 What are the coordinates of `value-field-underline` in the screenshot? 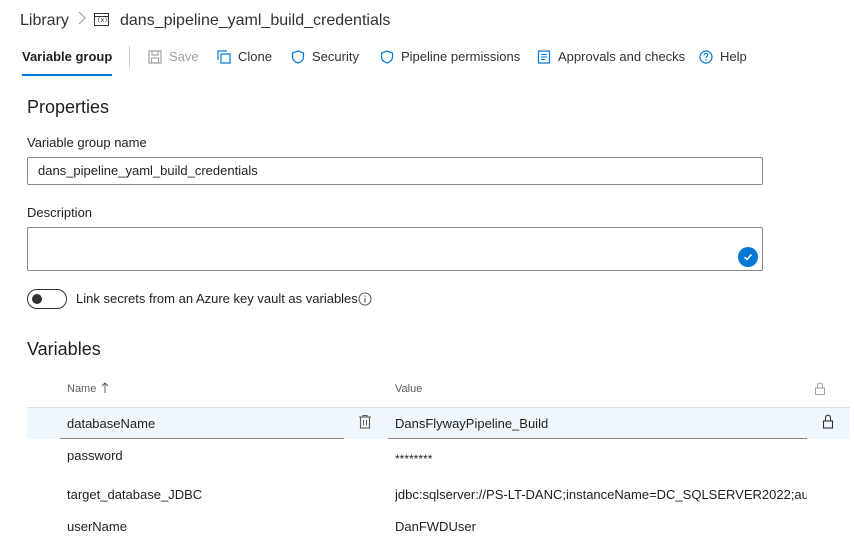 It's located at (597, 438).